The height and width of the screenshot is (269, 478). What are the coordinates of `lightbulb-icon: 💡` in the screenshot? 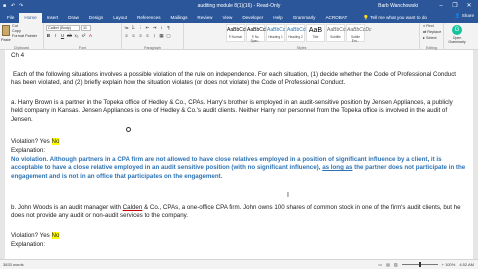 It's located at (366, 17).